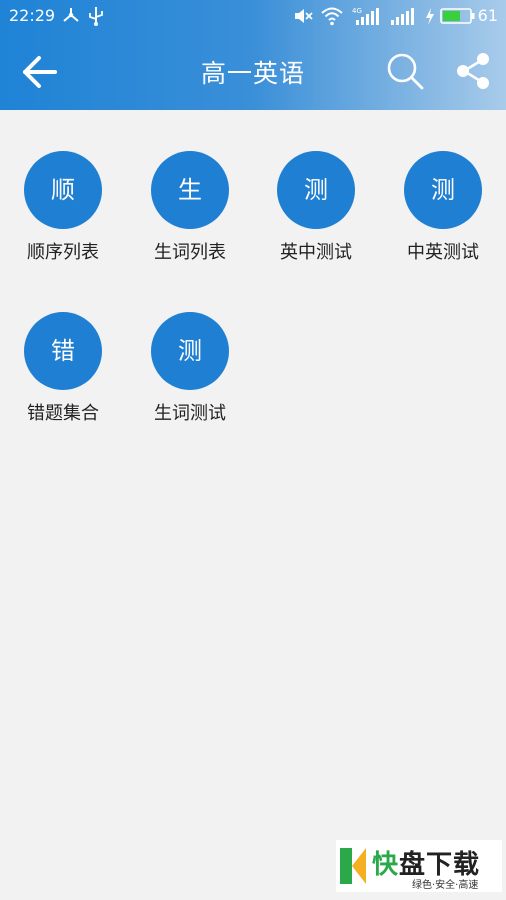 The height and width of the screenshot is (900, 506). Describe the element at coordinates (419, 866) in the screenshot. I see `watermark: 快盘下载 绿色·安全·高速` at that location.